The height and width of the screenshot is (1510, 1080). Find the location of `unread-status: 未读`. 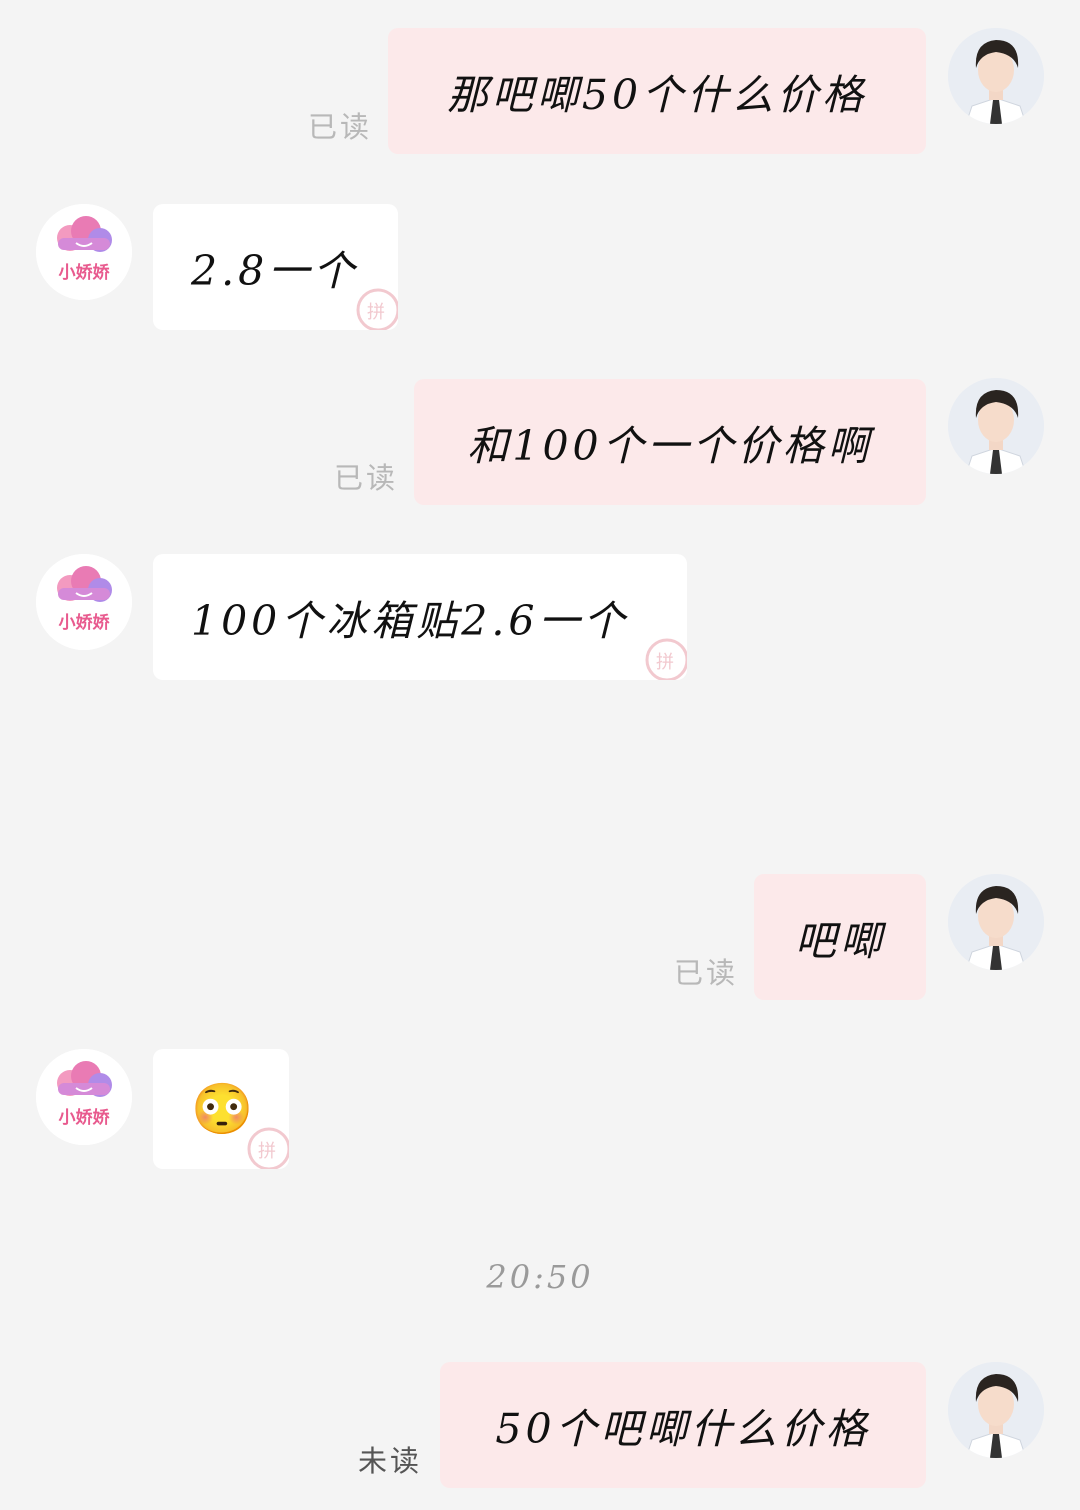

unread-status: 未读 is located at coordinates (390, 1461).